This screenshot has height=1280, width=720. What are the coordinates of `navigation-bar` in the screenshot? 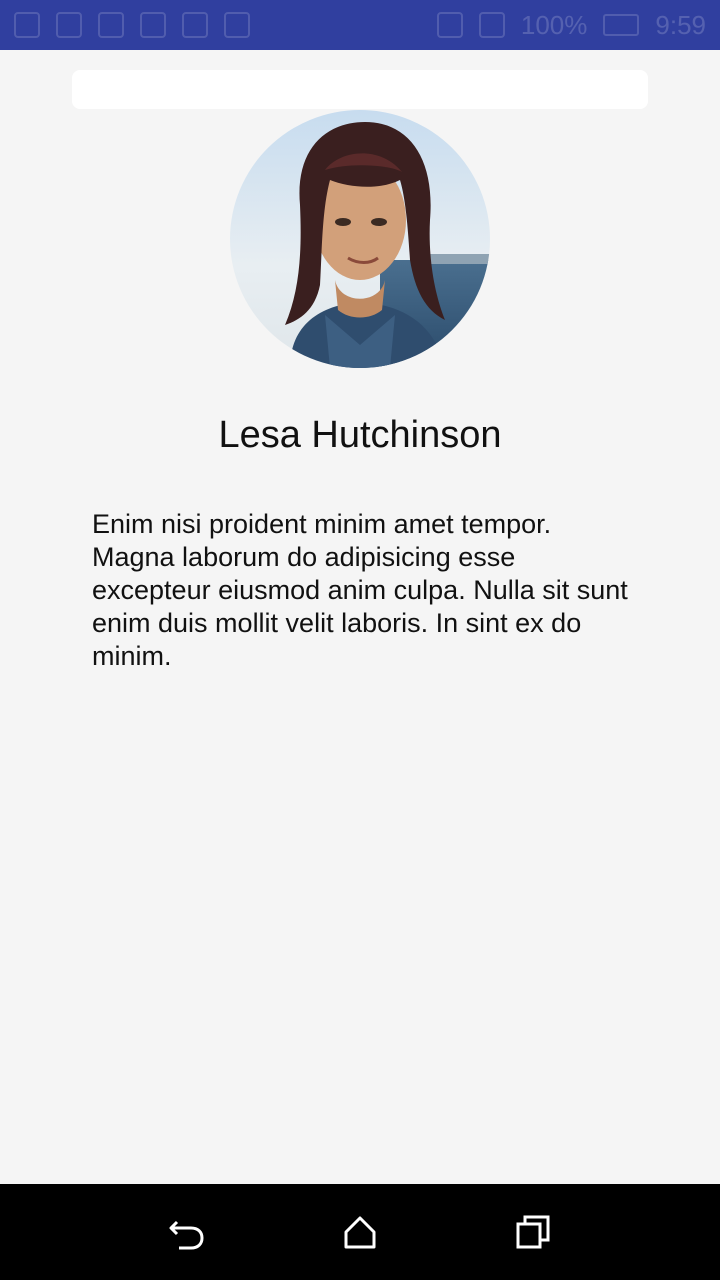 It's located at (360, 1232).